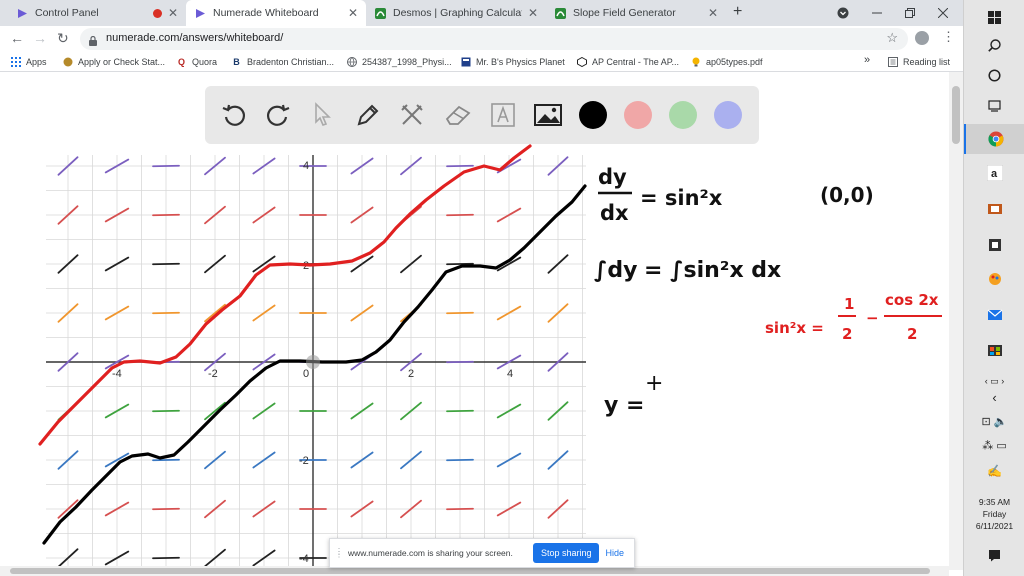  What do you see at coordinates (456, 13) in the screenshot?
I see `tab-desmos: Desmos | Graphing Calculator ✕` at bounding box center [456, 13].